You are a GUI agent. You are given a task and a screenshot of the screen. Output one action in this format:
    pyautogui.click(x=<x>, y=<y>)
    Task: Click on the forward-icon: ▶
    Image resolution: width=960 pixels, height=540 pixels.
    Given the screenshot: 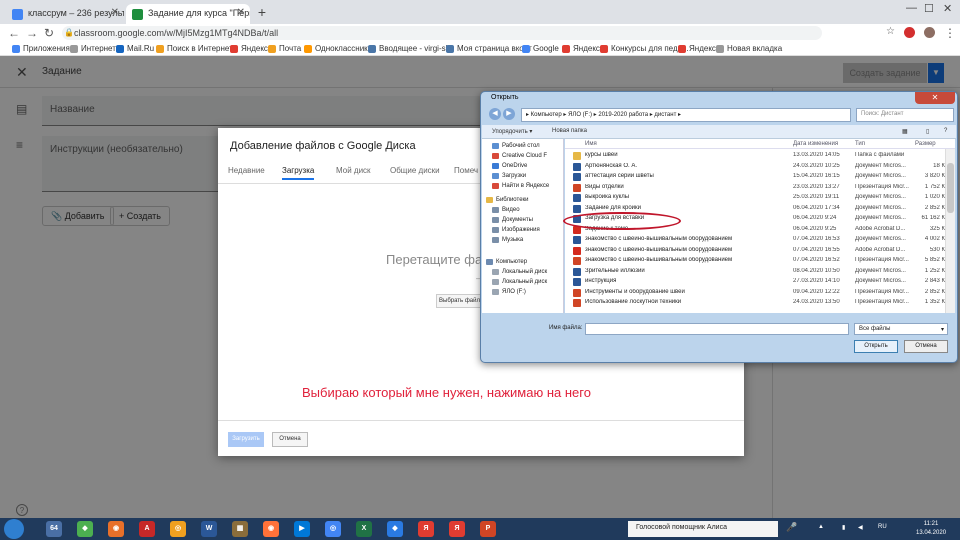 What is the action you would take?
    pyautogui.click(x=509, y=114)
    